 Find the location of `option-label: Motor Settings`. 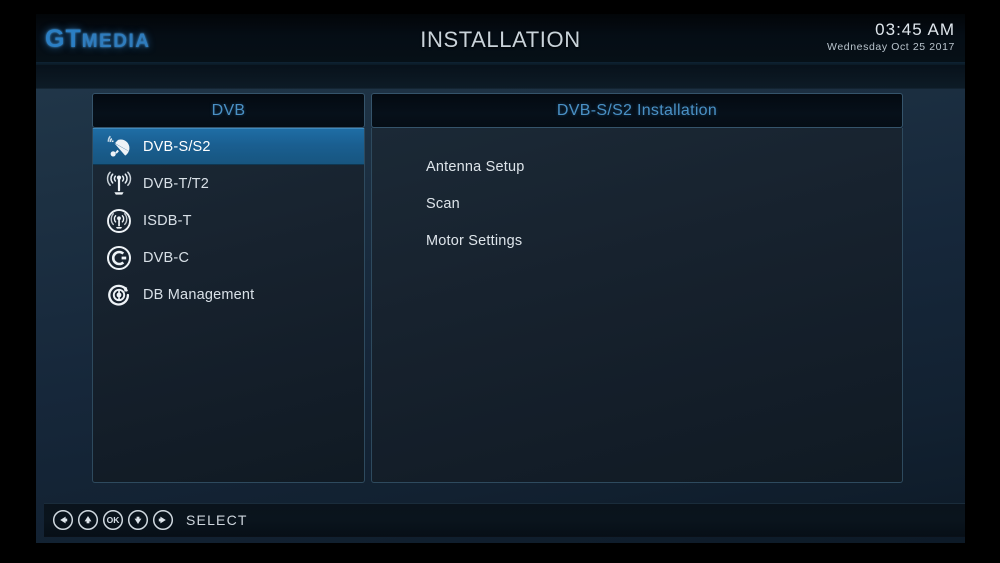

option-label: Motor Settings is located at coordinates (474, 240).